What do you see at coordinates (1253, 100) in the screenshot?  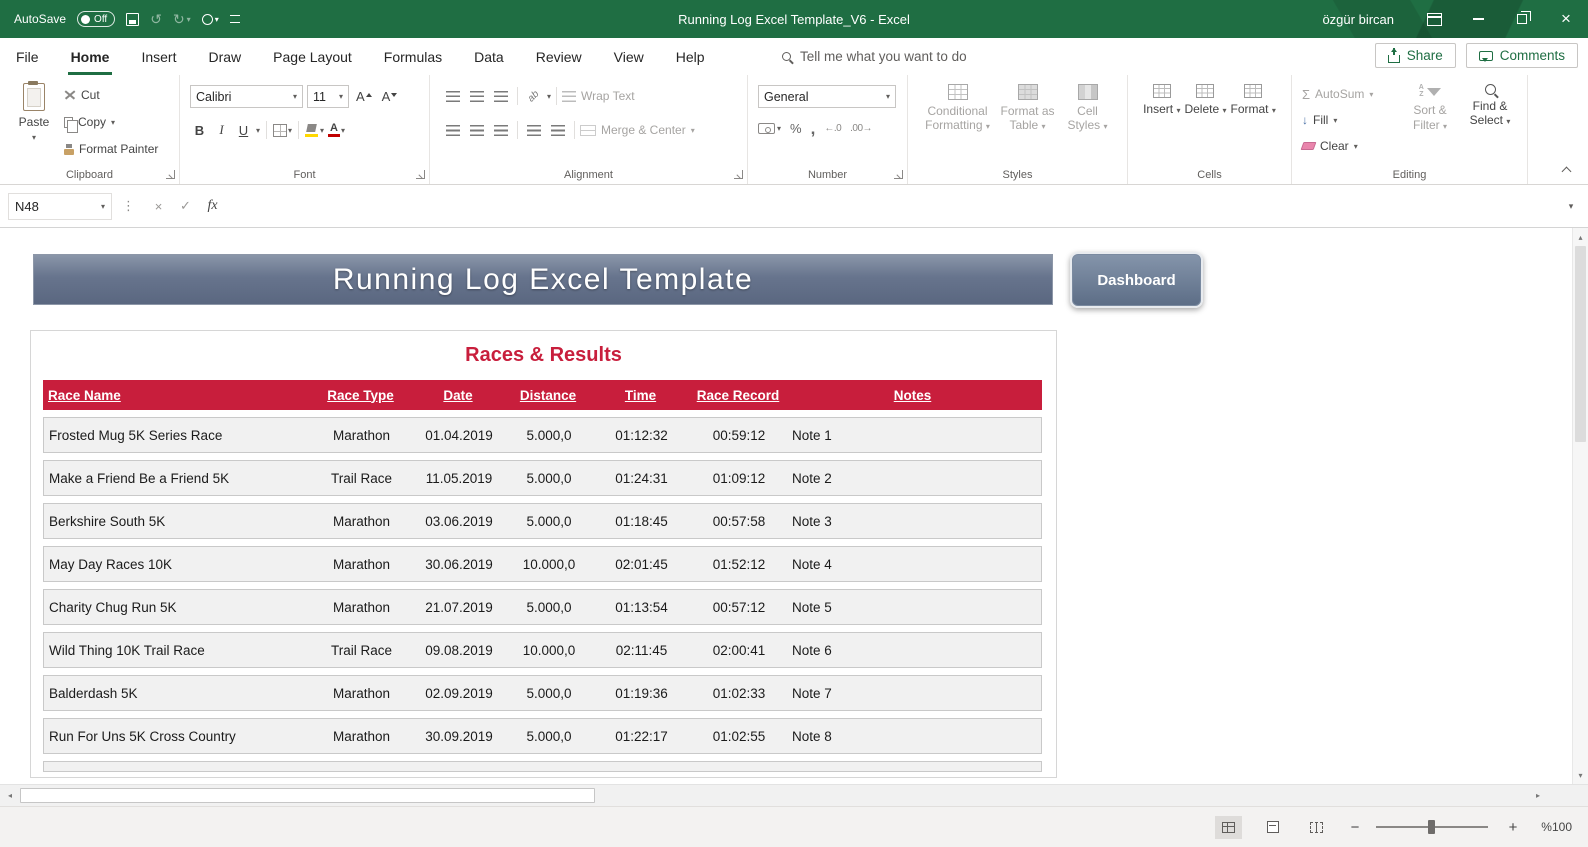 I see `format-cells-button: Format ▾` at bounding box center [1253, 100].